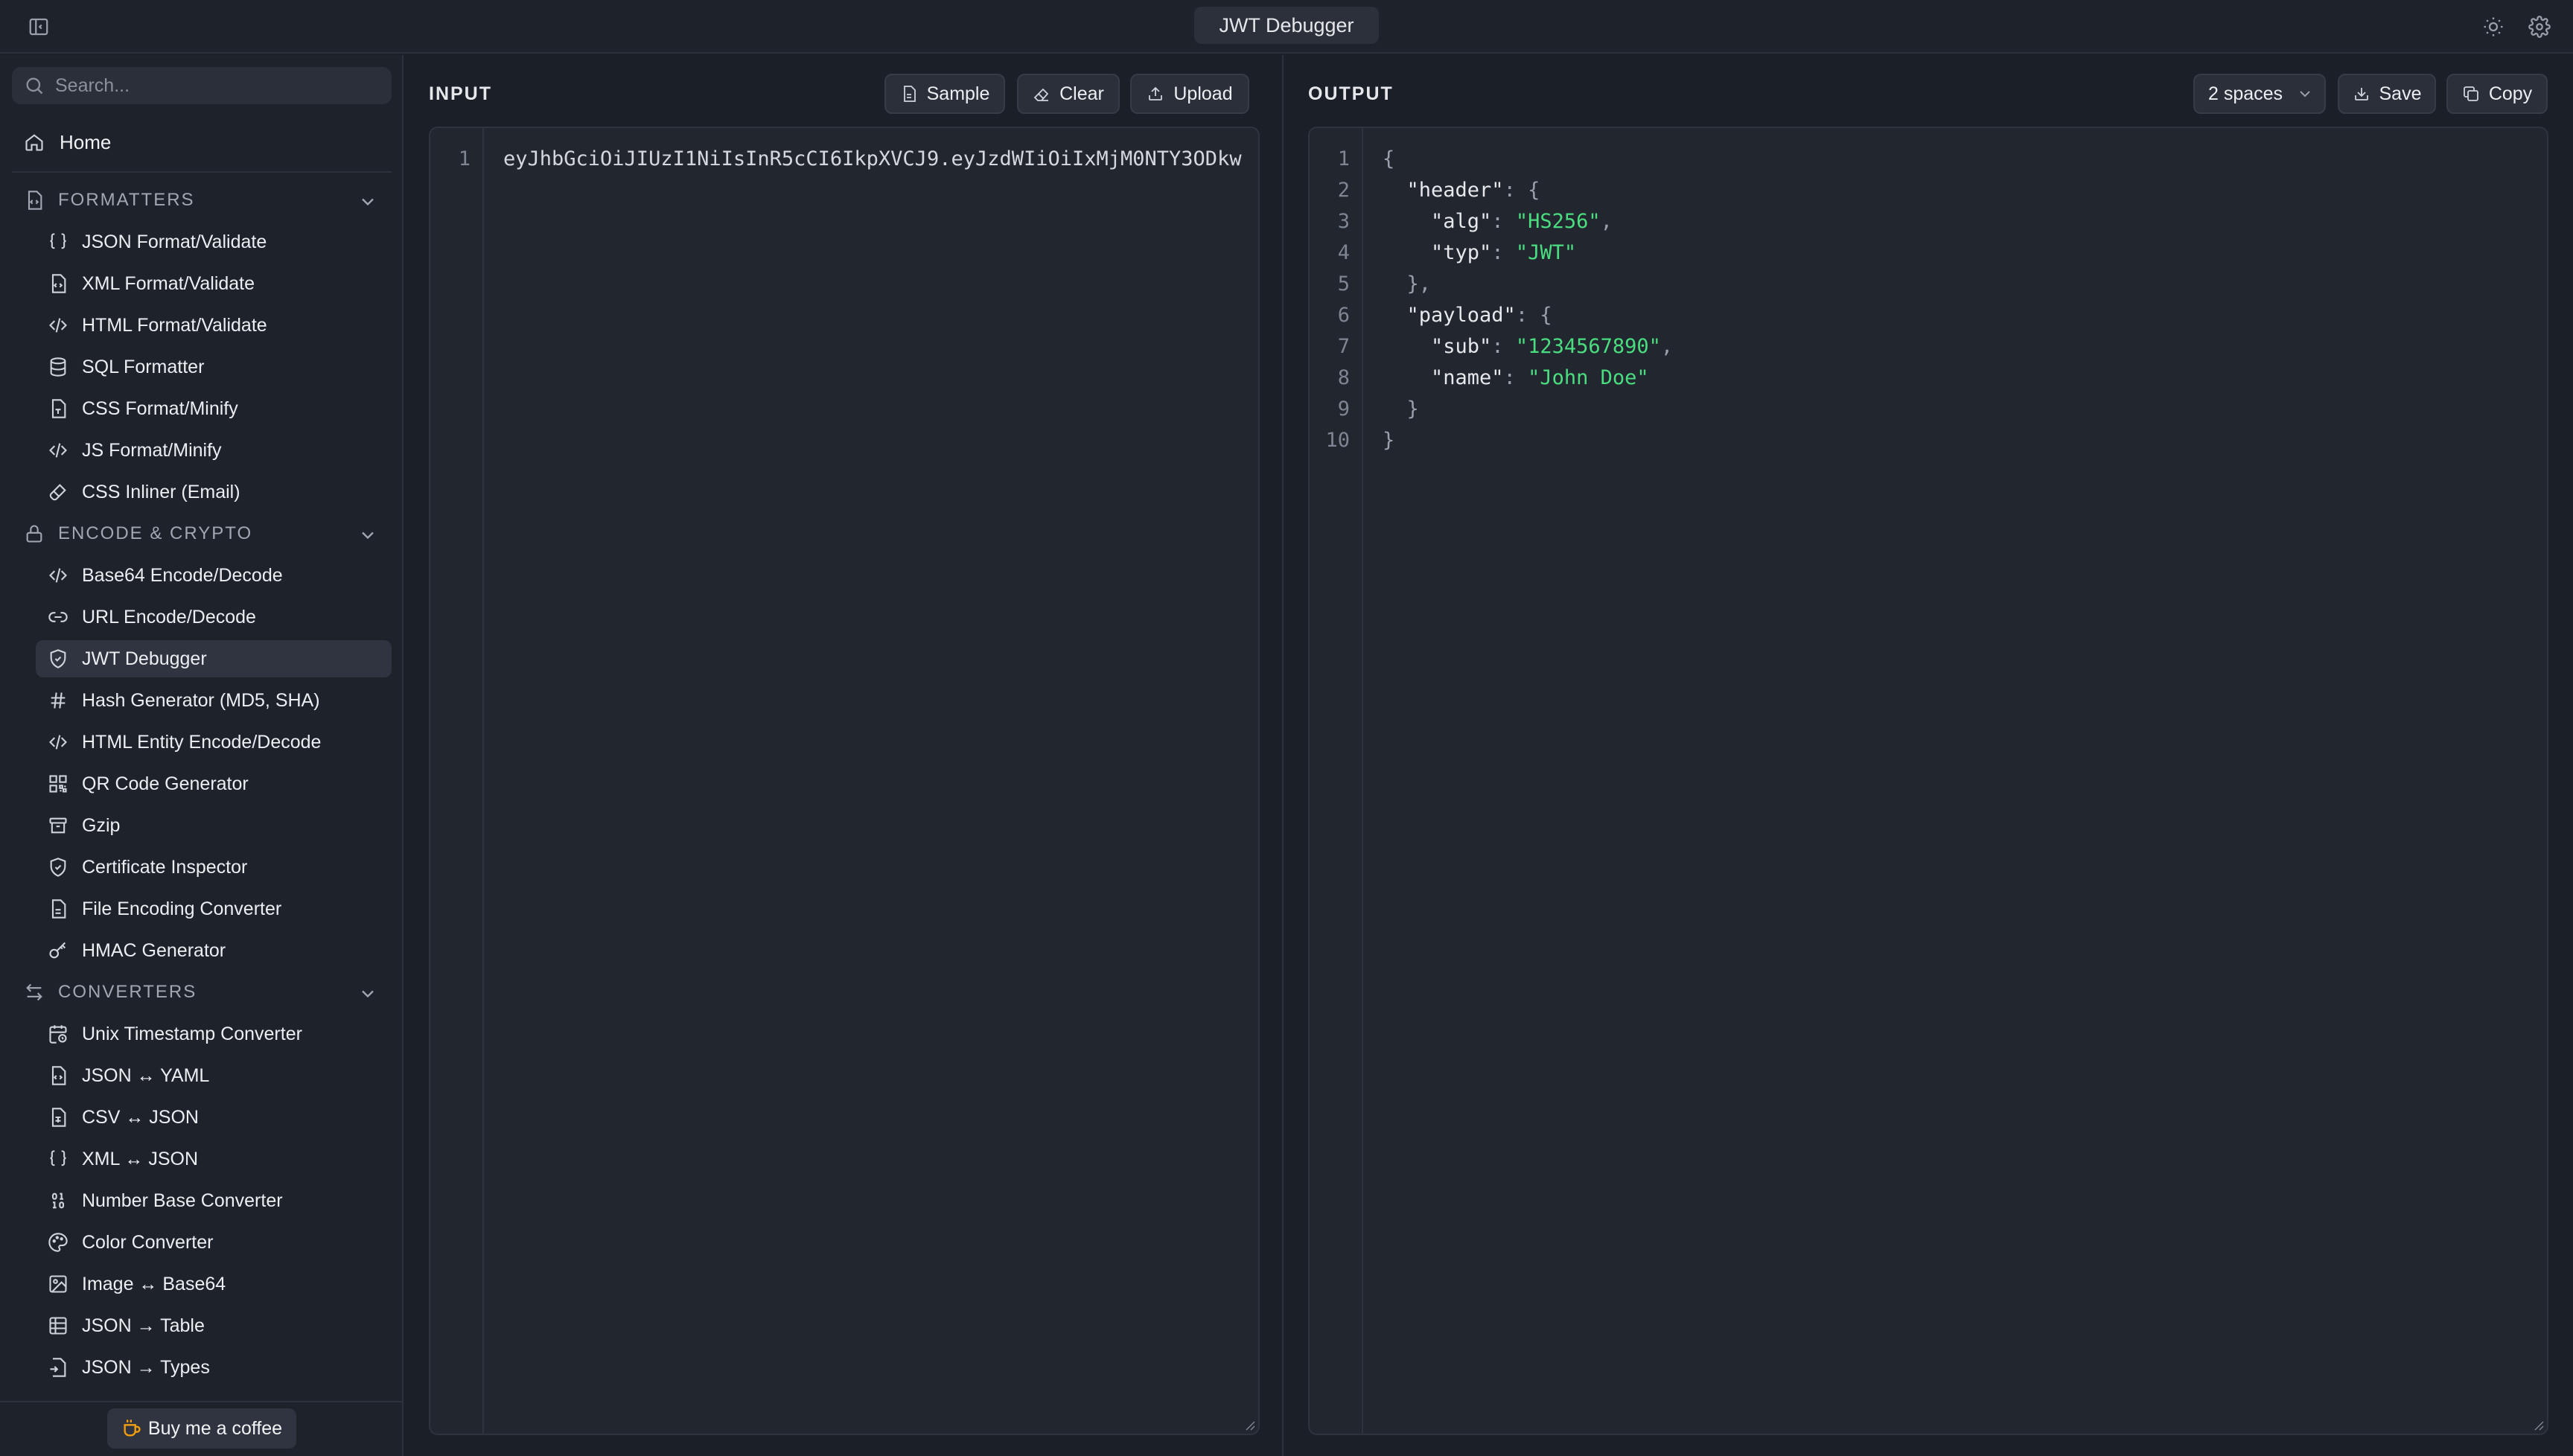 This screenshot has width=2573, height=1456. I want to click on clear-button: Clear, so click(1068, 94).